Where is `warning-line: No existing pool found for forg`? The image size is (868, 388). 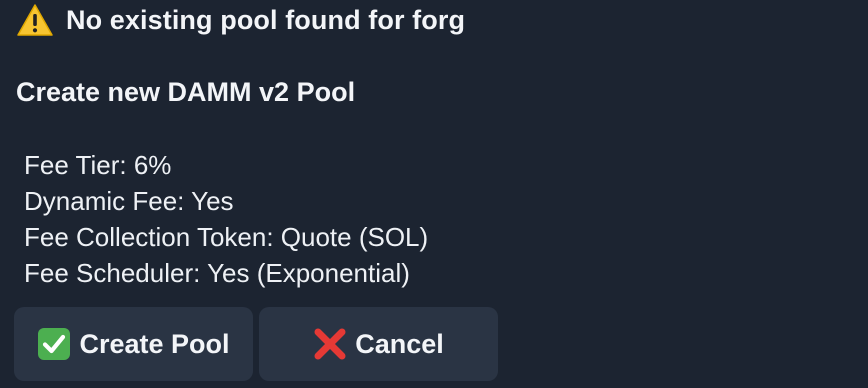 warning-line: No existing pool found for forg is located at coordinates (240, 20).